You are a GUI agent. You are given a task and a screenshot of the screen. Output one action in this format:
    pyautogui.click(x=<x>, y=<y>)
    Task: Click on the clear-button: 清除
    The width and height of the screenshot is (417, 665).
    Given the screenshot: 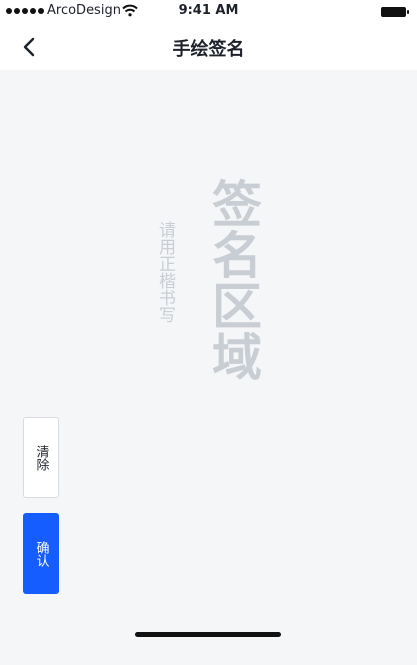 What is the action you would take?
    pyautogui.click(x=41, y=457)
    